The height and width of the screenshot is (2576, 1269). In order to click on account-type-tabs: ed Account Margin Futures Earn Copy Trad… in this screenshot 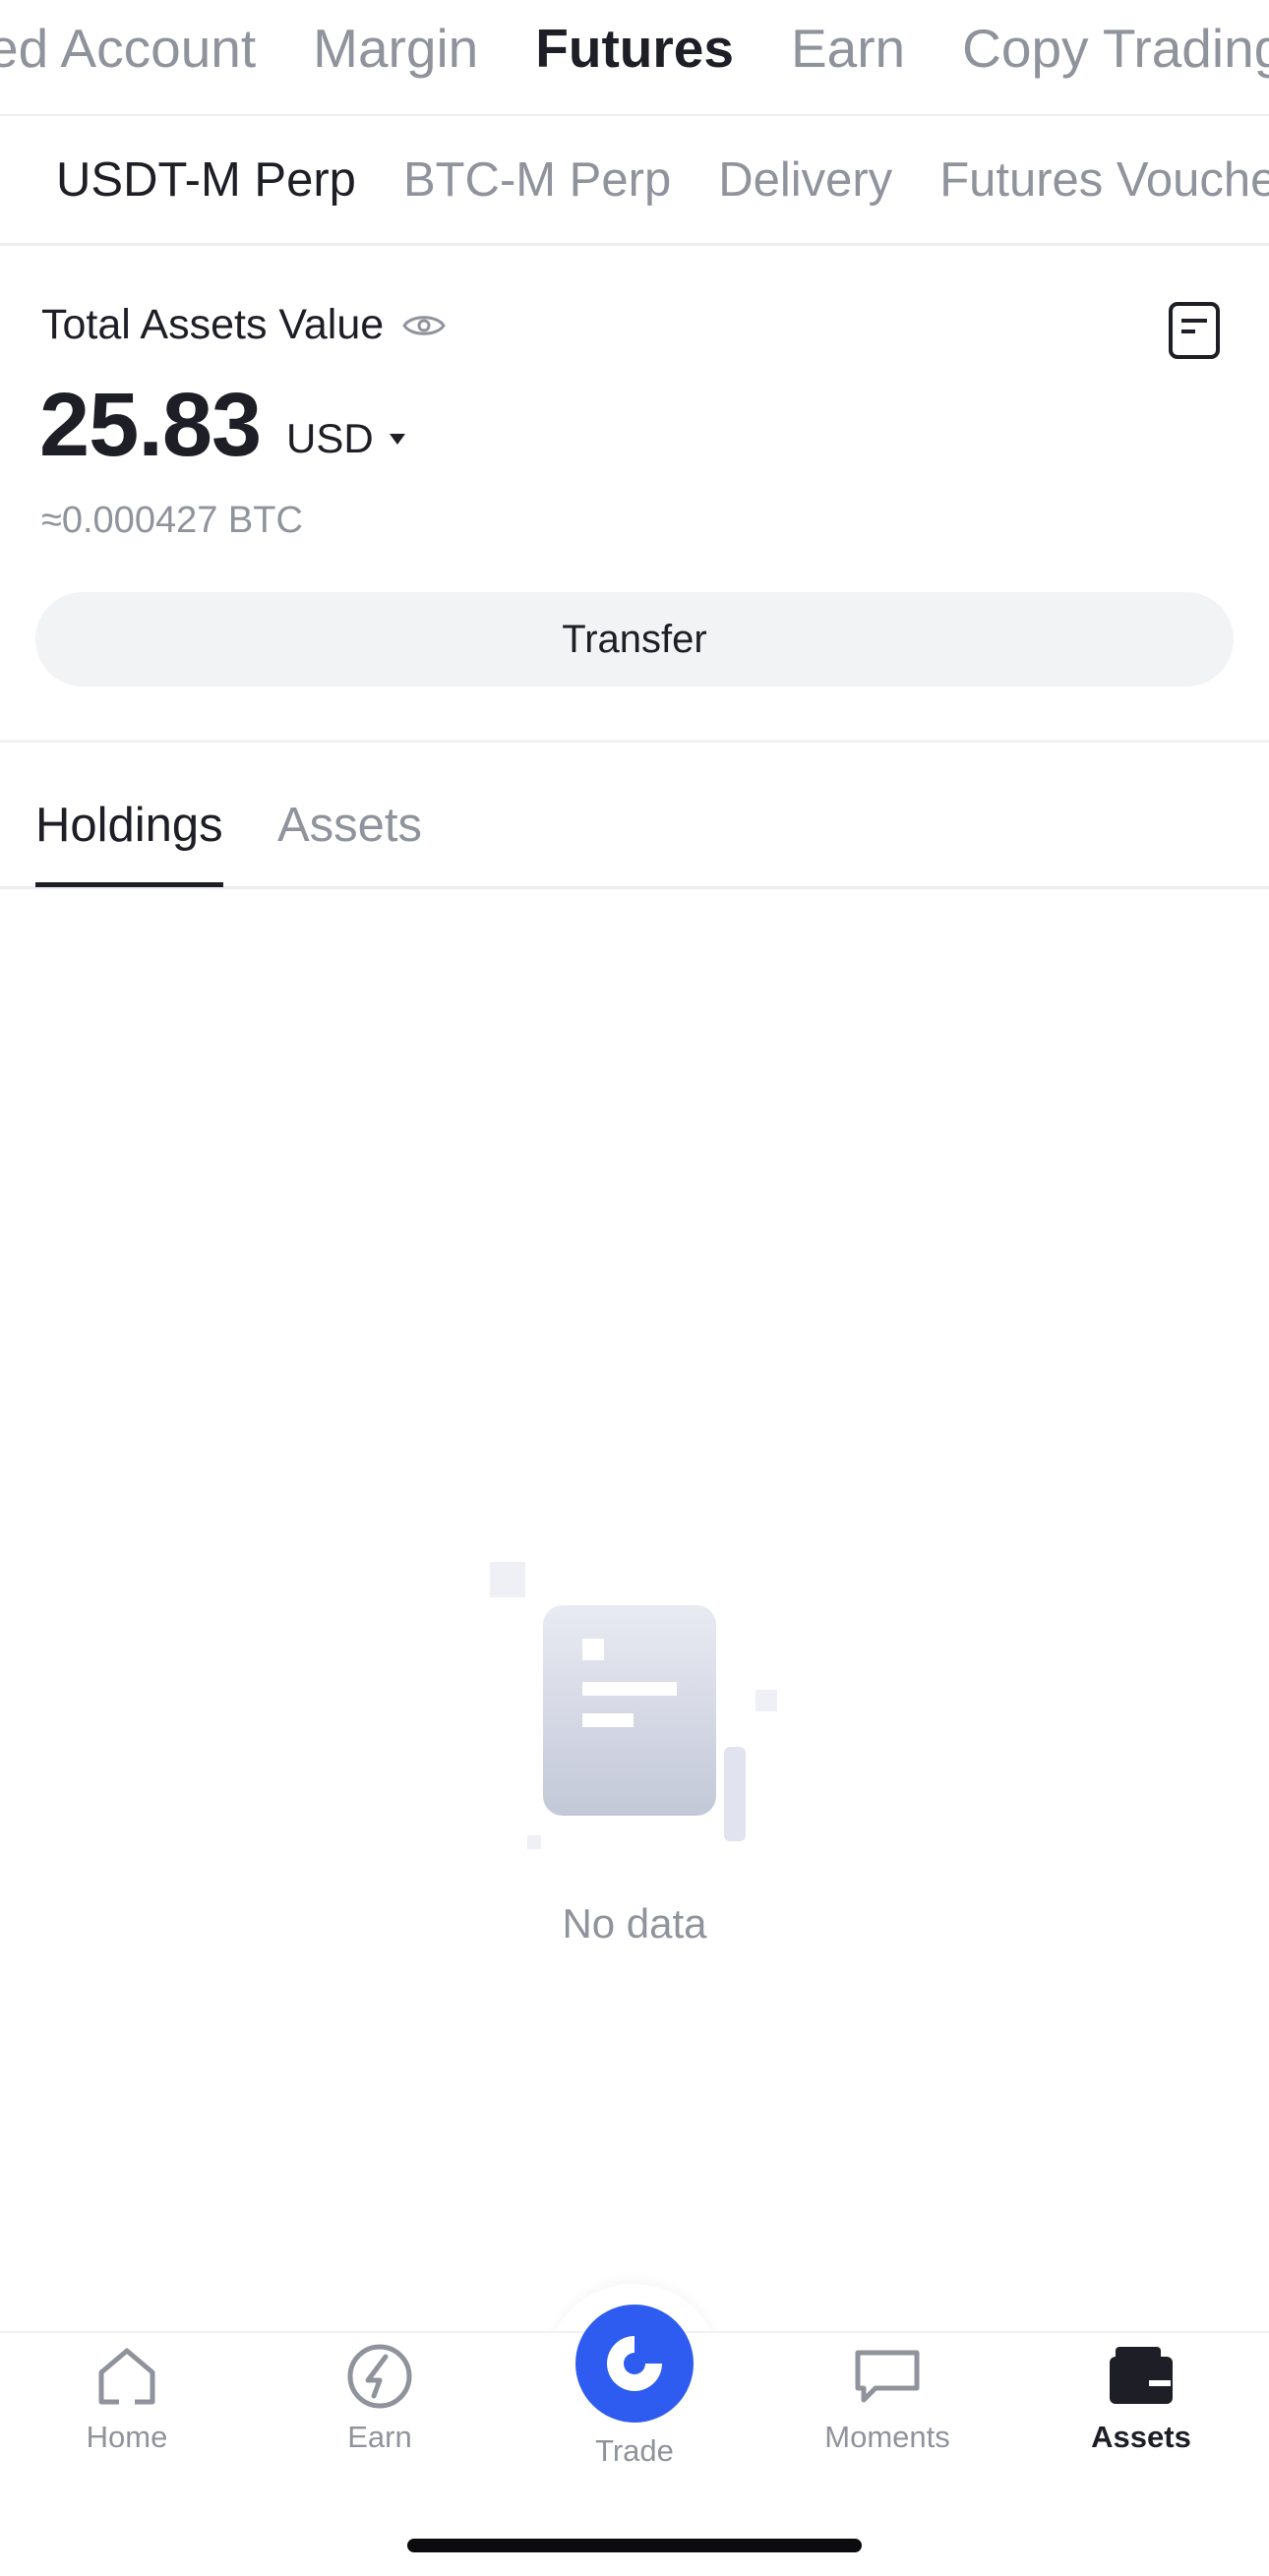, I will do `click(634, 58)`.